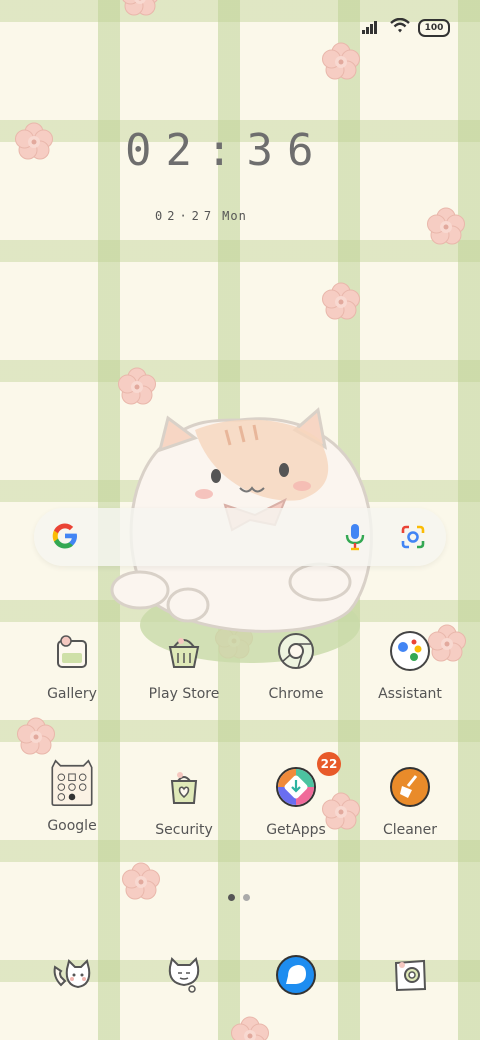 The height and width of the screenshot is (1040, 480). Describe the element at coordinates (410, 830) in the screenshot. I see `app-label: Cleaner` at that location.